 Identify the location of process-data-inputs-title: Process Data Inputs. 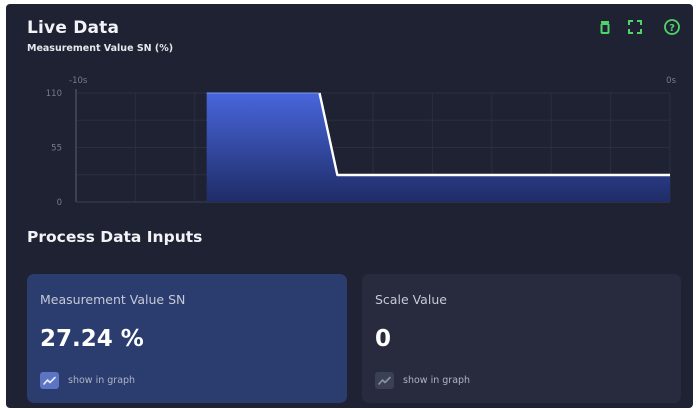
(115, 237).